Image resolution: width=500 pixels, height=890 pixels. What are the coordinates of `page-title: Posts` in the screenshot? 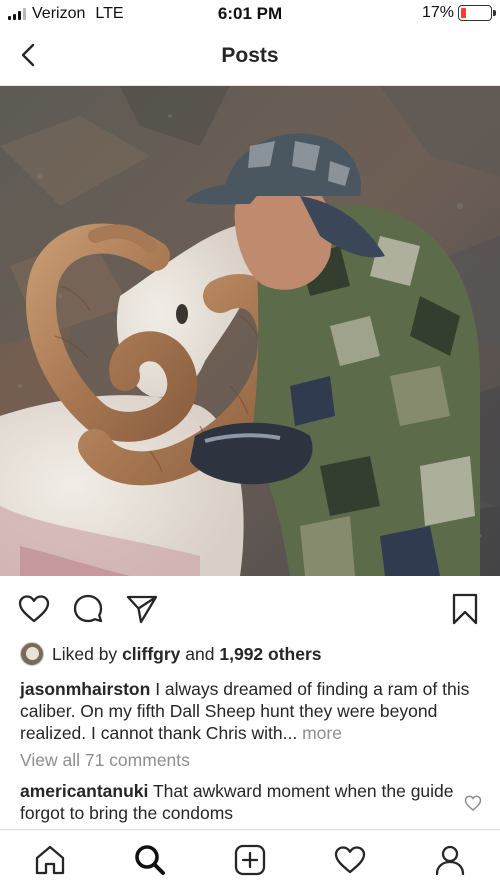 It's located at (250, 55).